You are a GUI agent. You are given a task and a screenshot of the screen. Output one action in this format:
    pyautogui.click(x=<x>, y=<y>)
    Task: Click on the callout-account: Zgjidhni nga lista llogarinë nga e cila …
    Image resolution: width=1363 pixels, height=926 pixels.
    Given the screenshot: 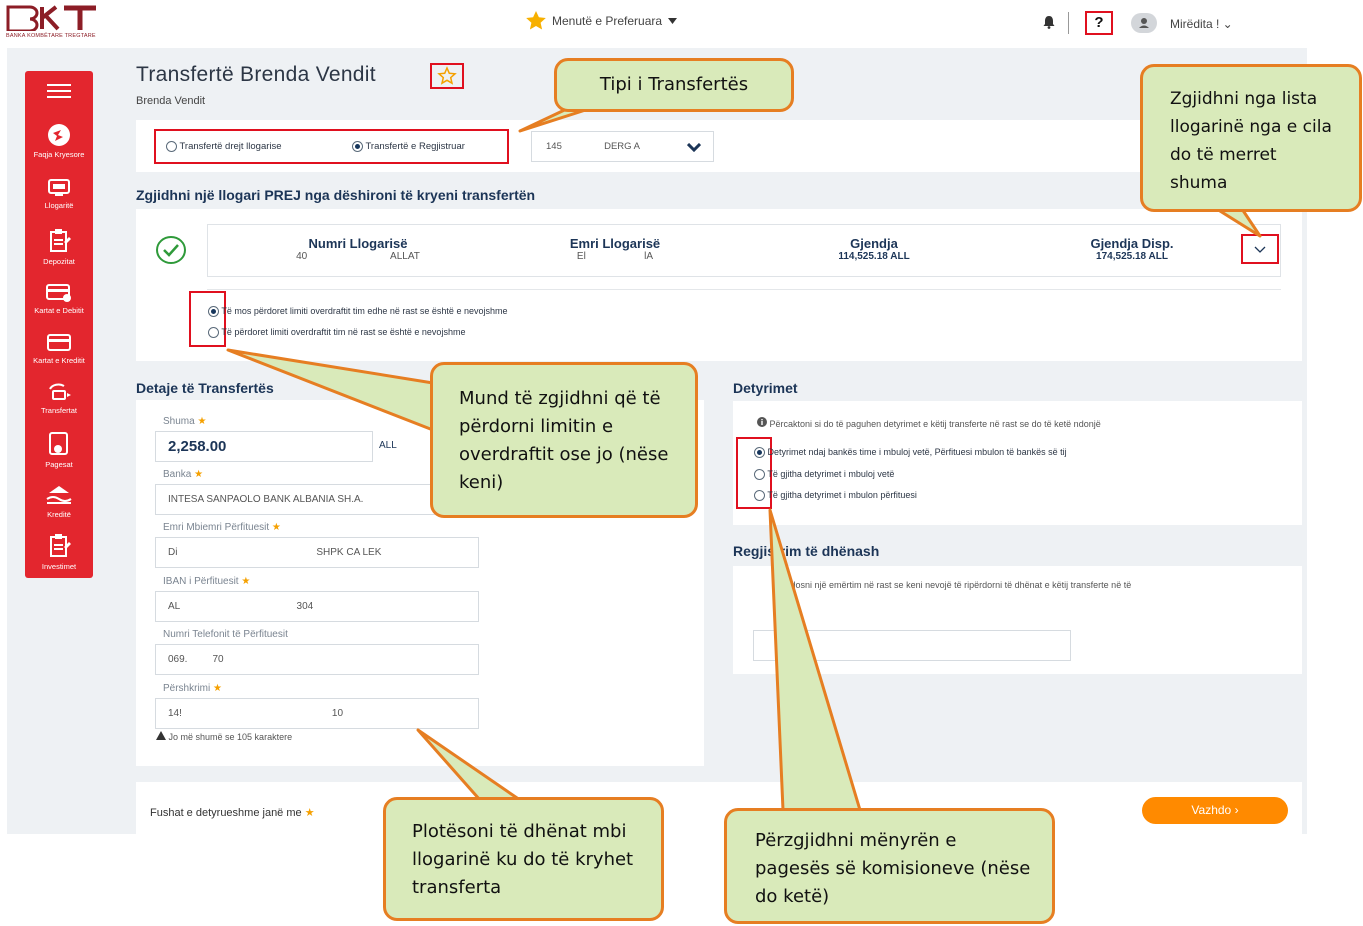 What is the action you would take?
    pyautogui.click(x=1251, y=138)
    